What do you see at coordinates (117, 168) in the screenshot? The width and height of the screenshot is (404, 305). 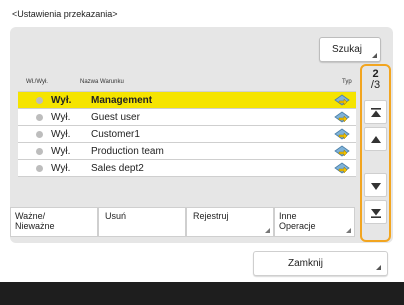 I see `row-name: Sales dept2` at bounding box center [117, 168].